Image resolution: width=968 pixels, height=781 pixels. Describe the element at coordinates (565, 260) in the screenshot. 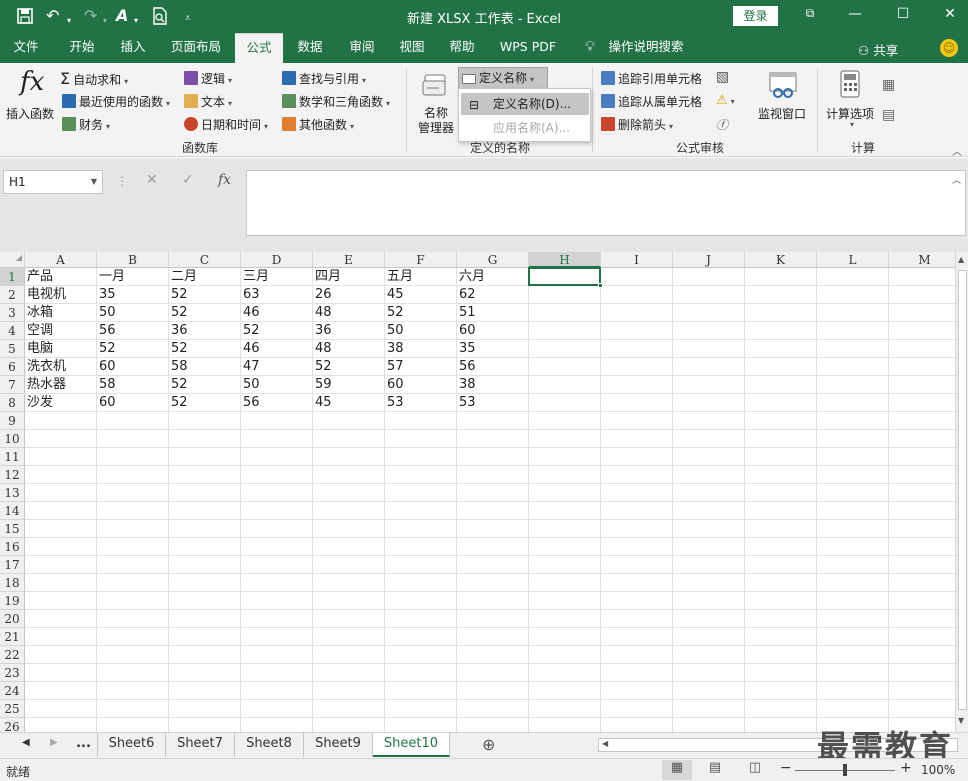

I see `column-header: H` at that location.